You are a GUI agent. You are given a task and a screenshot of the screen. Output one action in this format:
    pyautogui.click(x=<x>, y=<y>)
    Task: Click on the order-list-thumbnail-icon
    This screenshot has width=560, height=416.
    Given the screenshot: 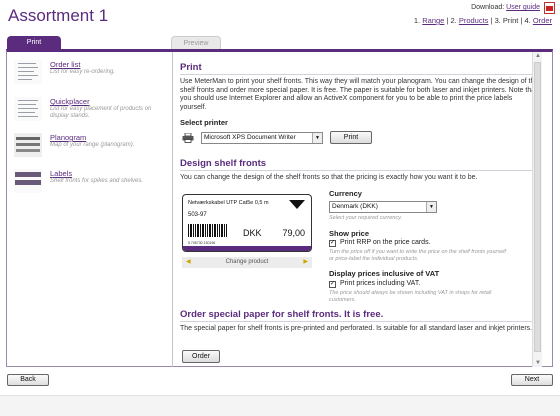 What is the action you would take?
    pyautogui.click(x=28, y=72)
    